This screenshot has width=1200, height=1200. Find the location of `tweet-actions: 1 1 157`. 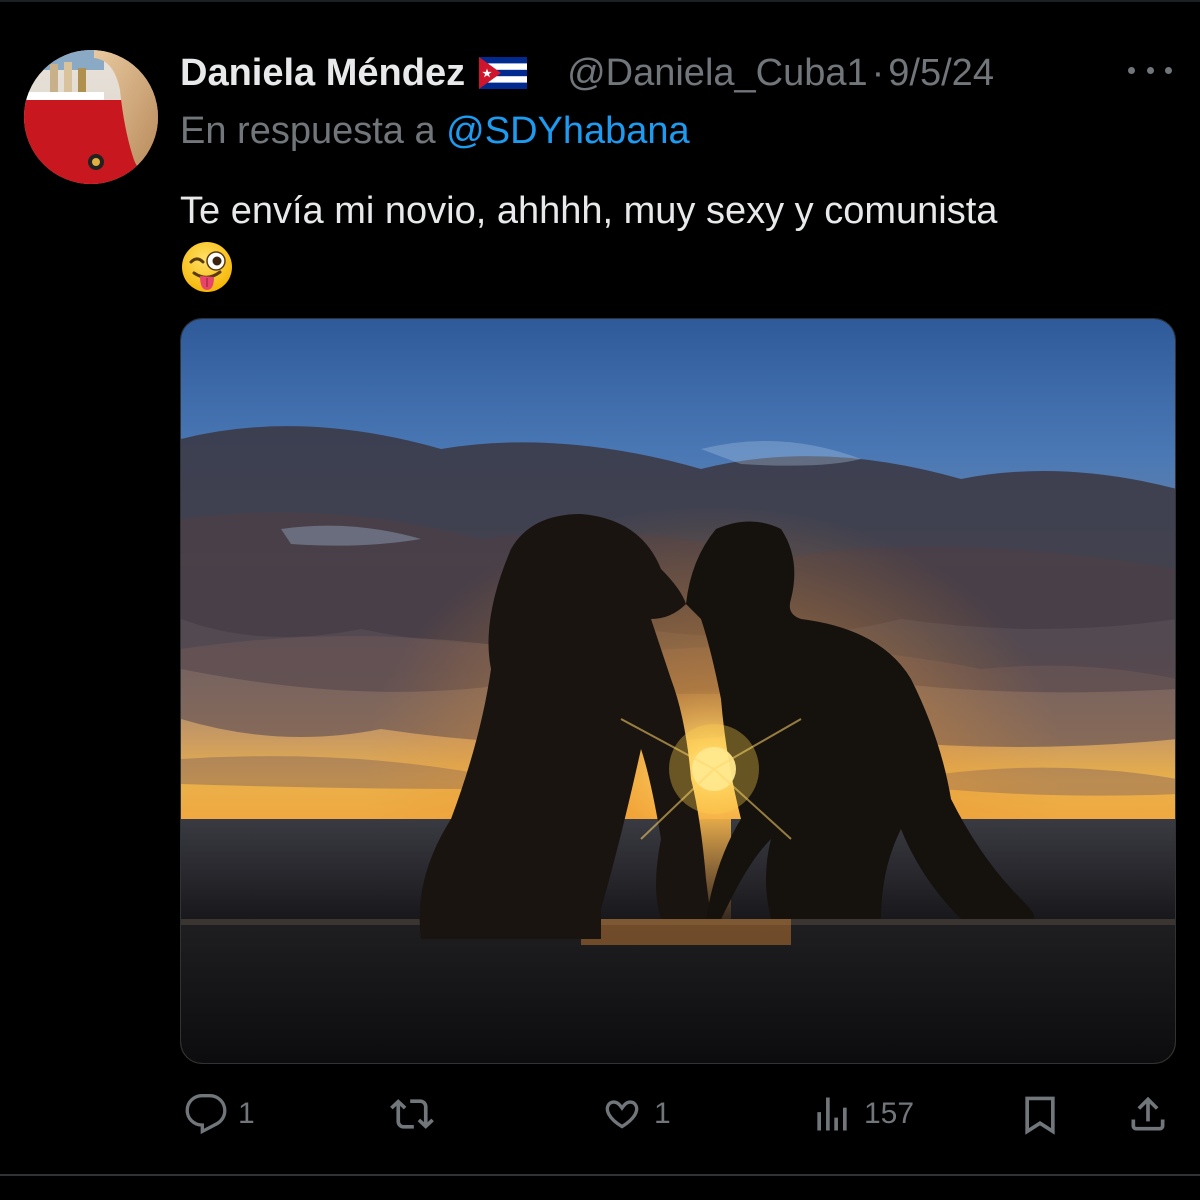

tweet-actions: 1 1 157 is located at coordinates (600, 1114).